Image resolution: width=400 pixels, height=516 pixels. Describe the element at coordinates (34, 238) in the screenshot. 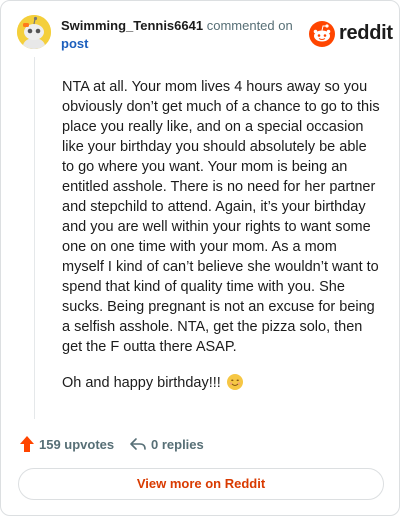

I see `thread-line` at that location.